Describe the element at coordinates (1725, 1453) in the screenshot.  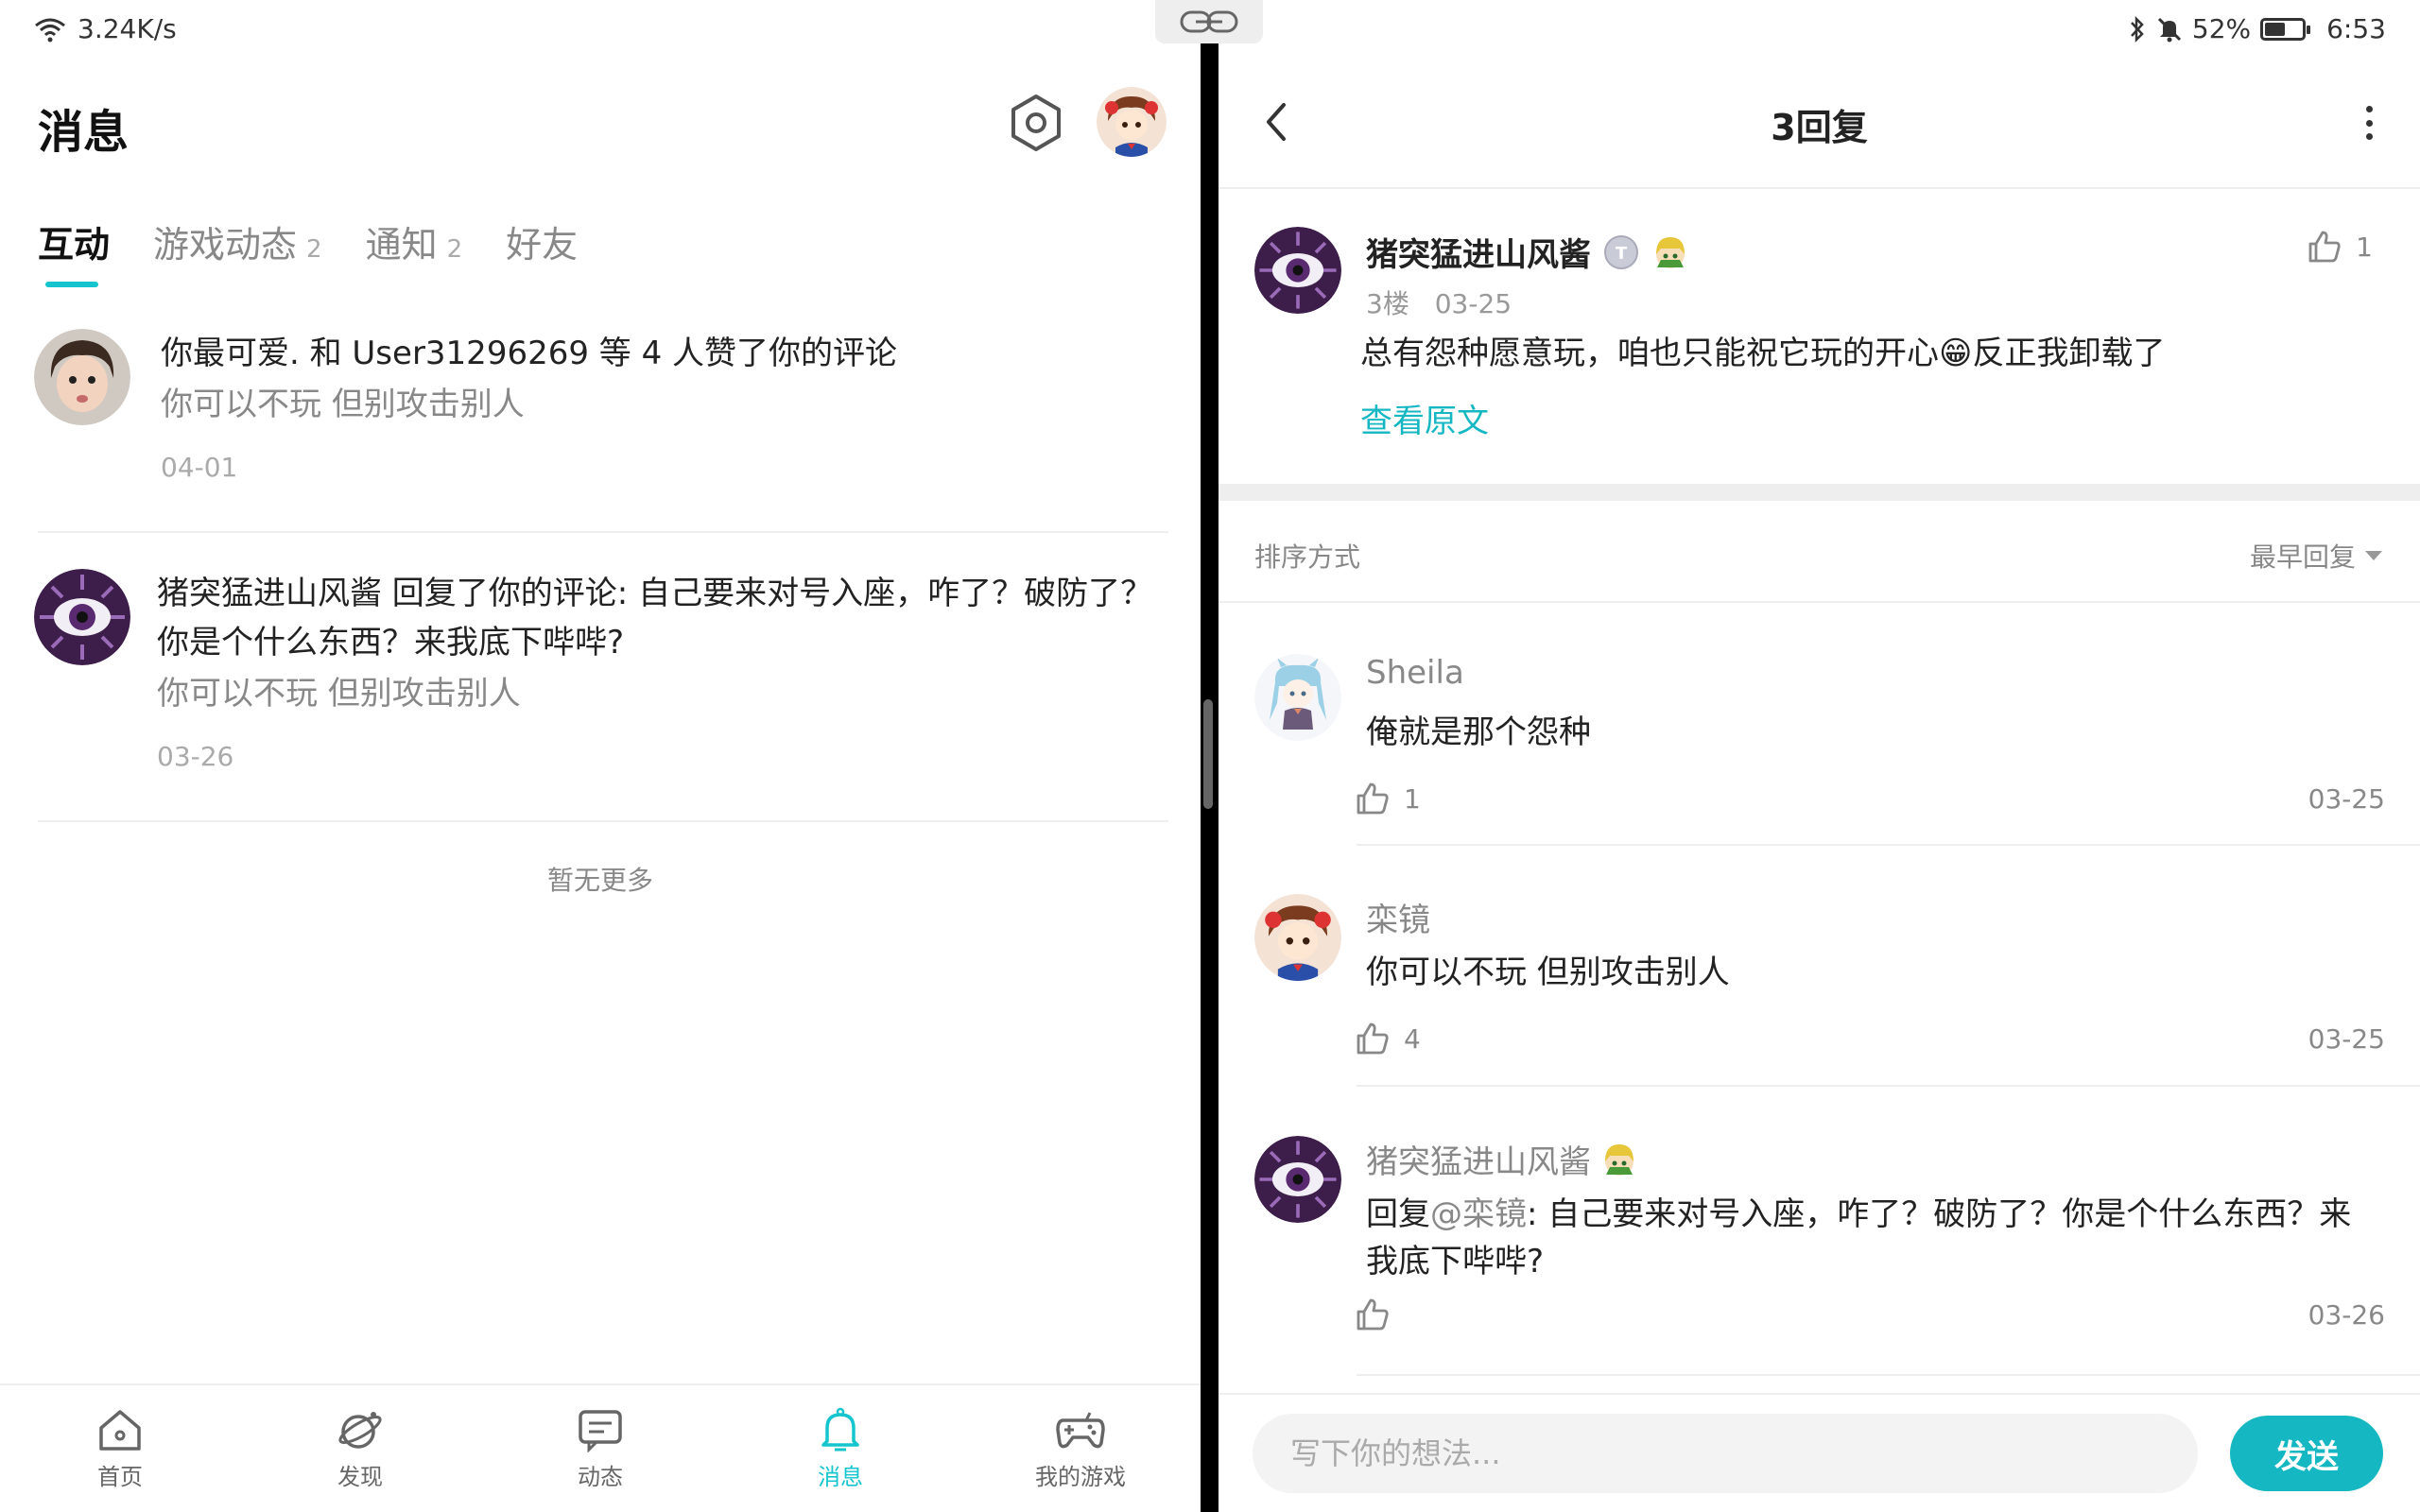
I see `reply-input` at that location.